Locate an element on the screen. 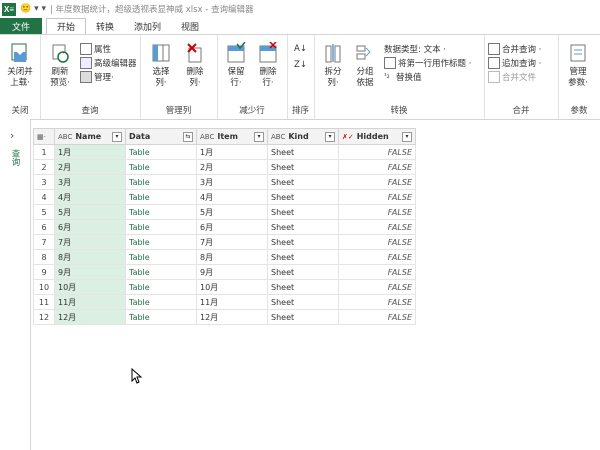 The height and width of the screenshot is (450, 600). table-row: 7 7月 Table 7月 Sheet FALSE is located at coordinates (224, 242).